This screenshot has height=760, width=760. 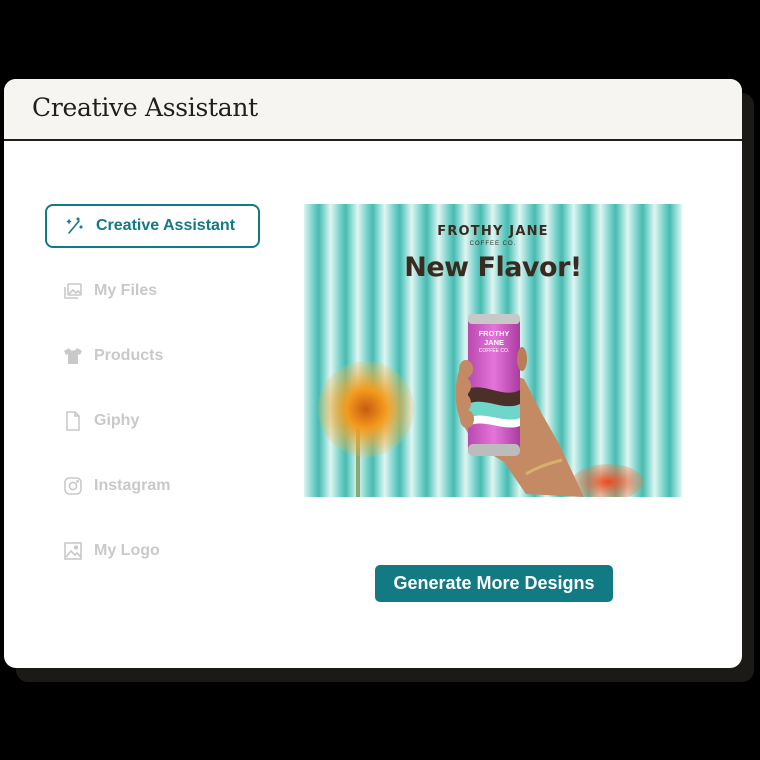 I want to click on can-subtitle: COFFEE CO., so click(x=494, y=351).